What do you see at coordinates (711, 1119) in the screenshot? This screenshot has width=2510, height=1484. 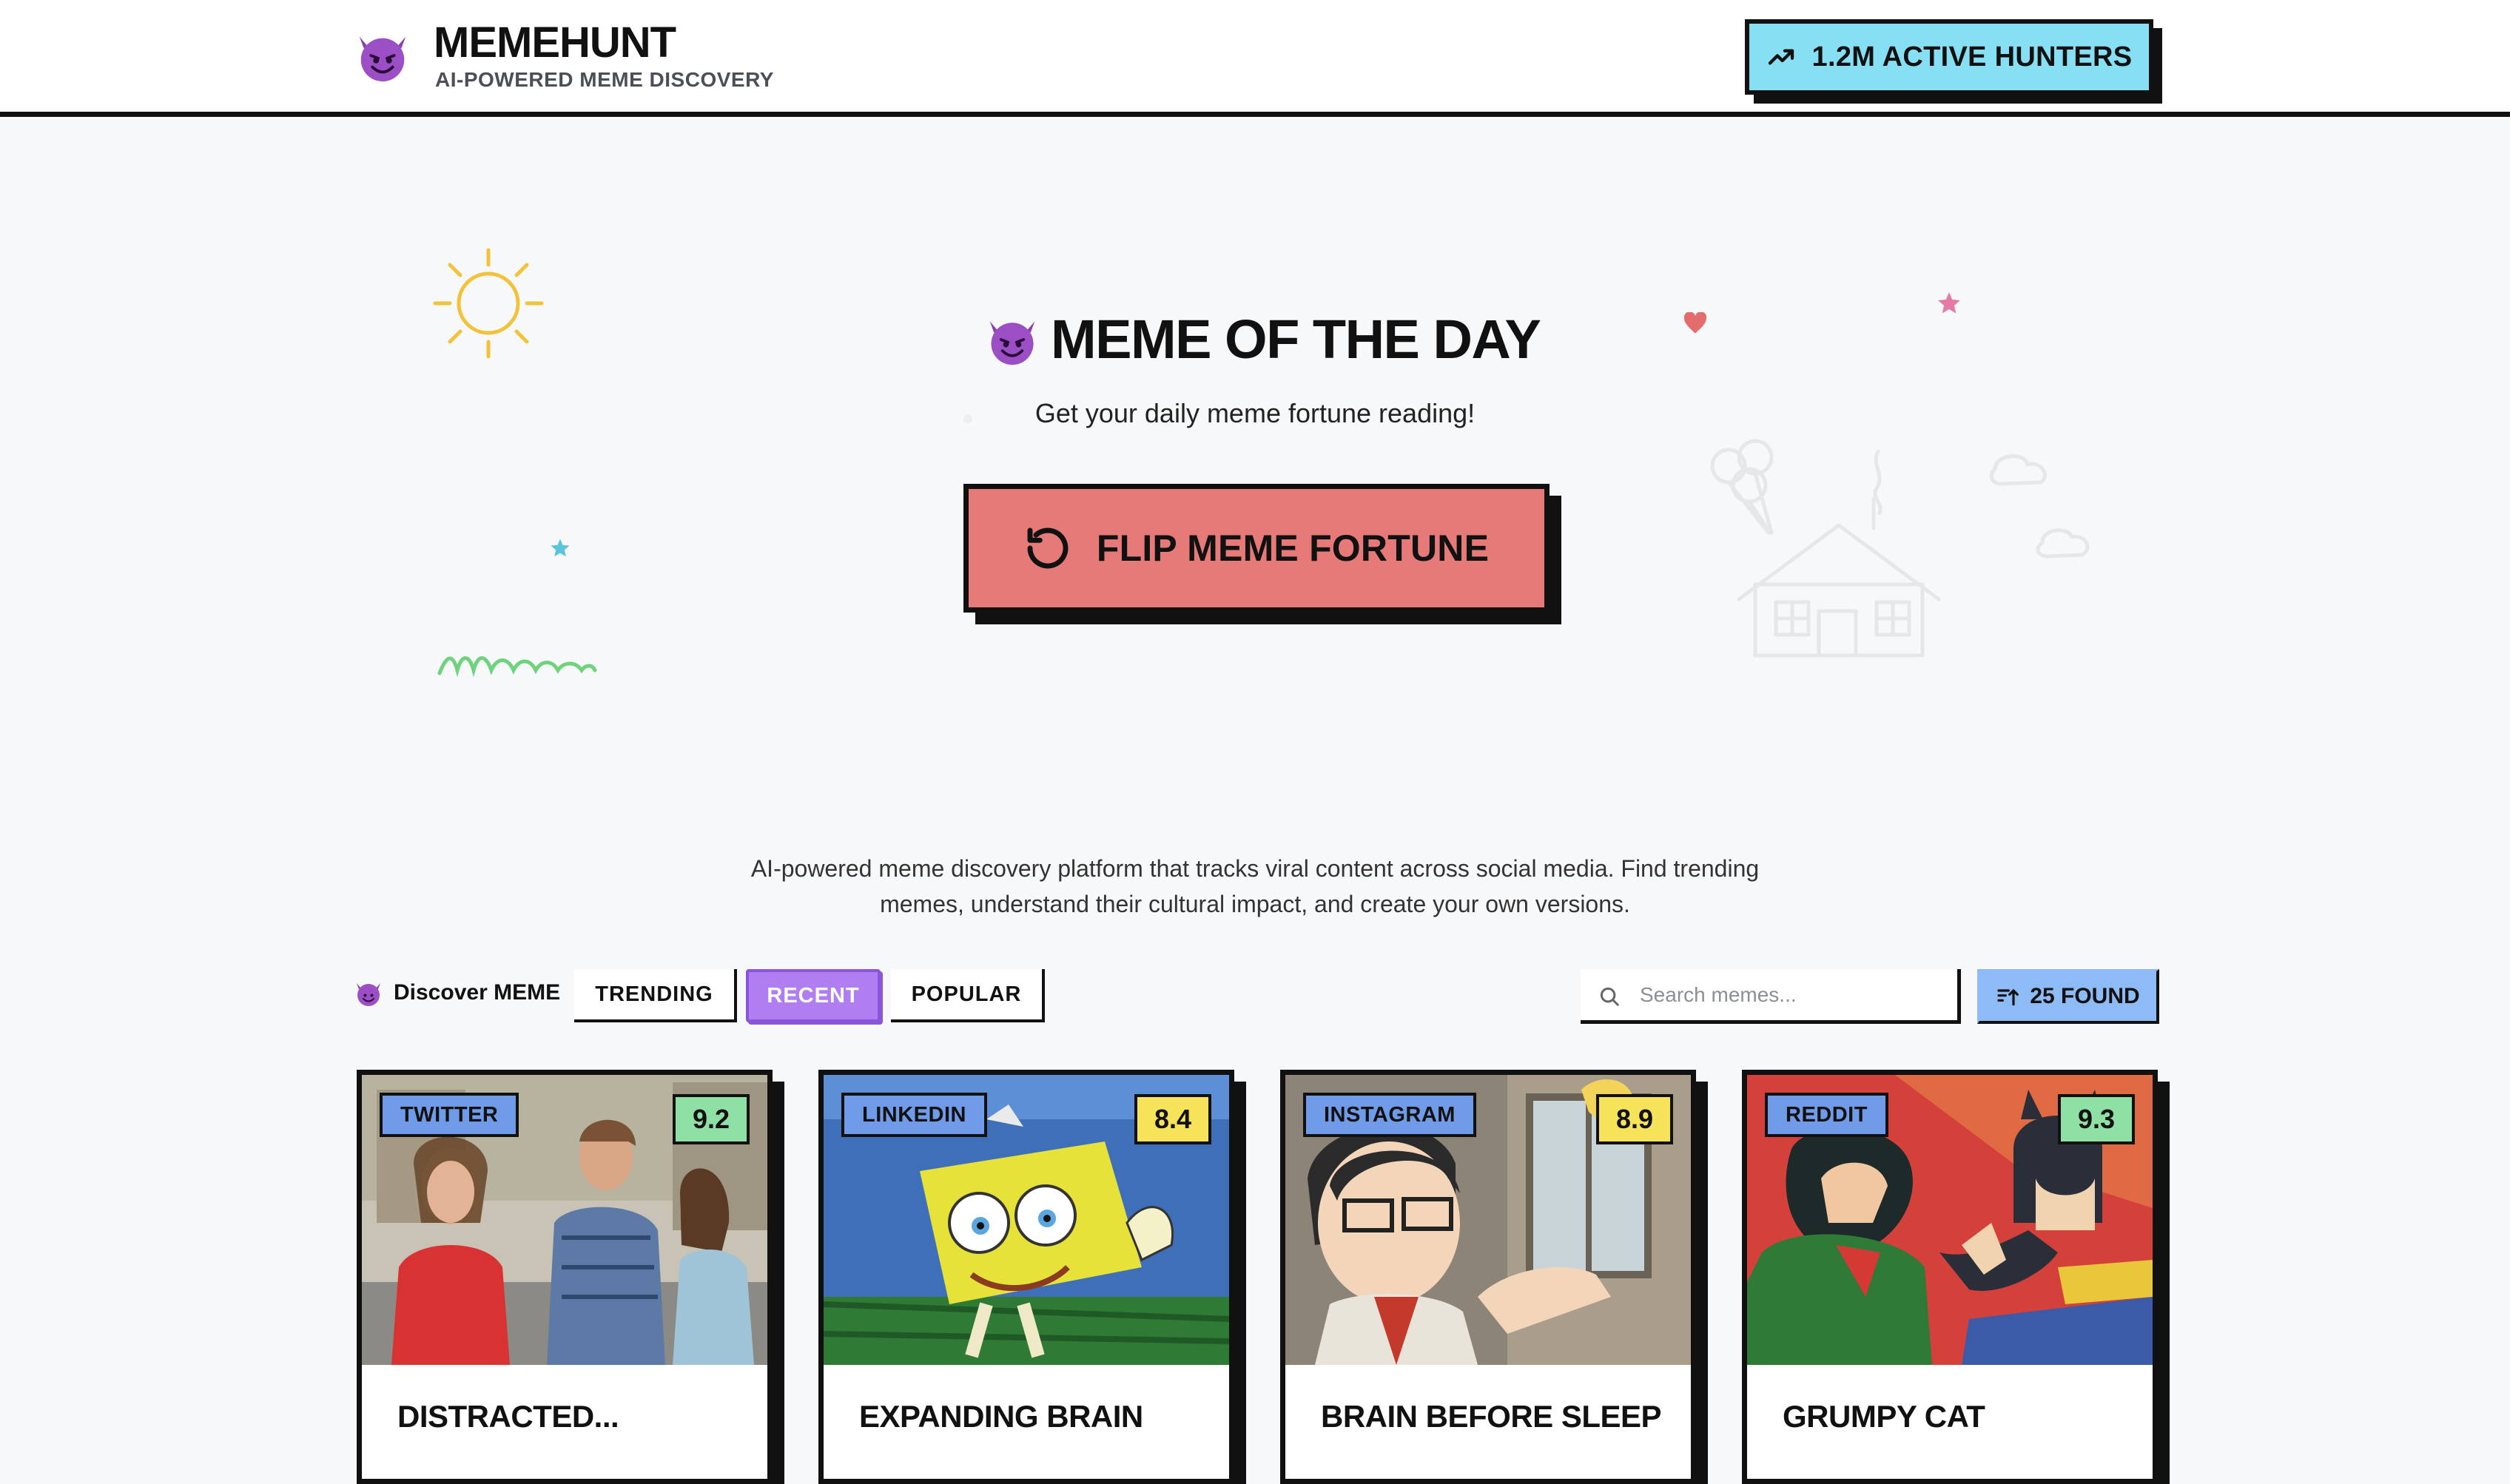 I see `score-badge: 9.2` at bounding box center [711, 1119].